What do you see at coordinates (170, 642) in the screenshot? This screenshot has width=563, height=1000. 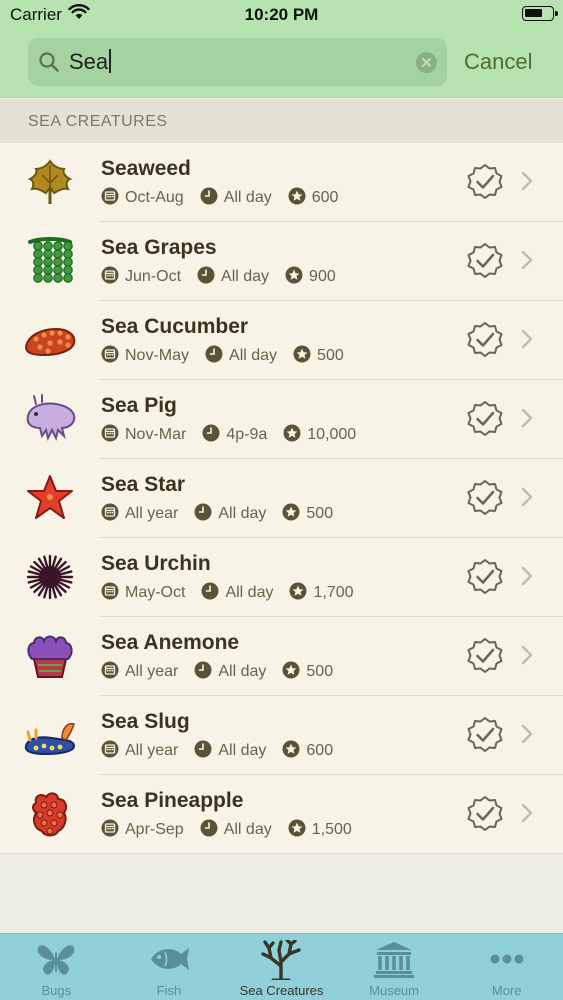 I see `creature-name: Sea Anemone` at bounding box center [170, 642].